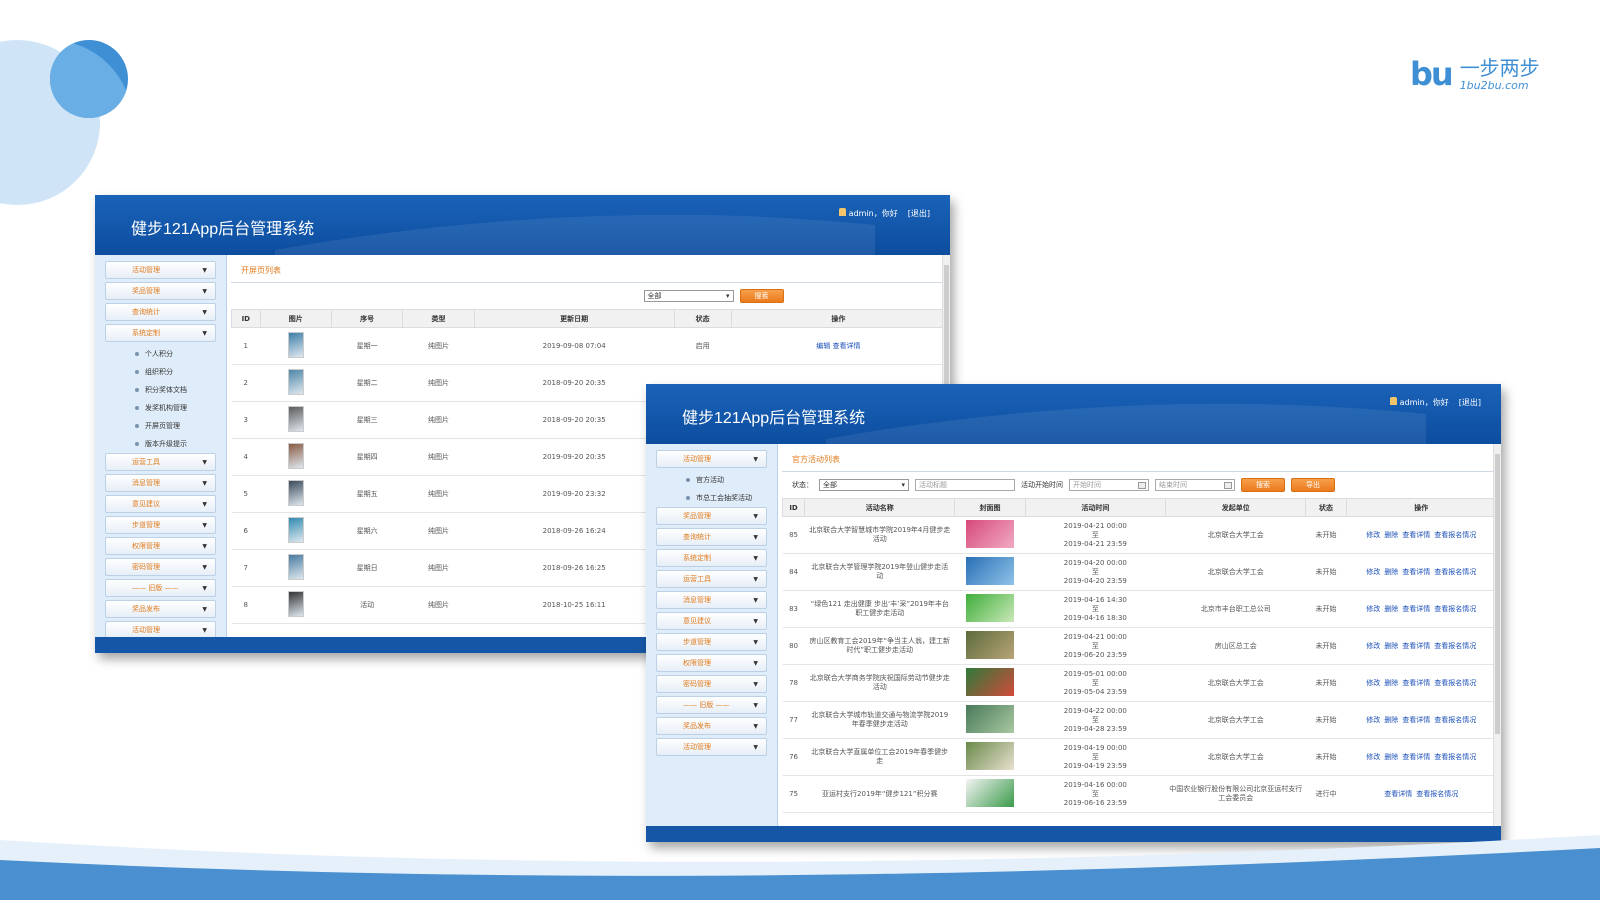  What do you see at coordinates (1109, 485) in the screenshot?
I see `start-date-input: 开始时间` at bounding box center [1109, 485].